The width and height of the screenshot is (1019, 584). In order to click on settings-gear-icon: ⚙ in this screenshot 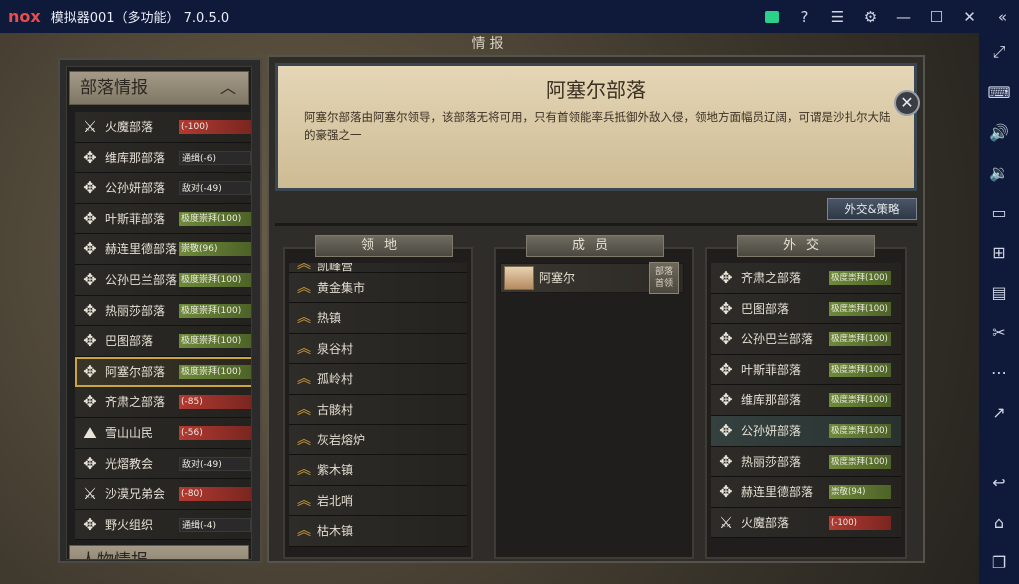, I will do `click(870, 16)`.